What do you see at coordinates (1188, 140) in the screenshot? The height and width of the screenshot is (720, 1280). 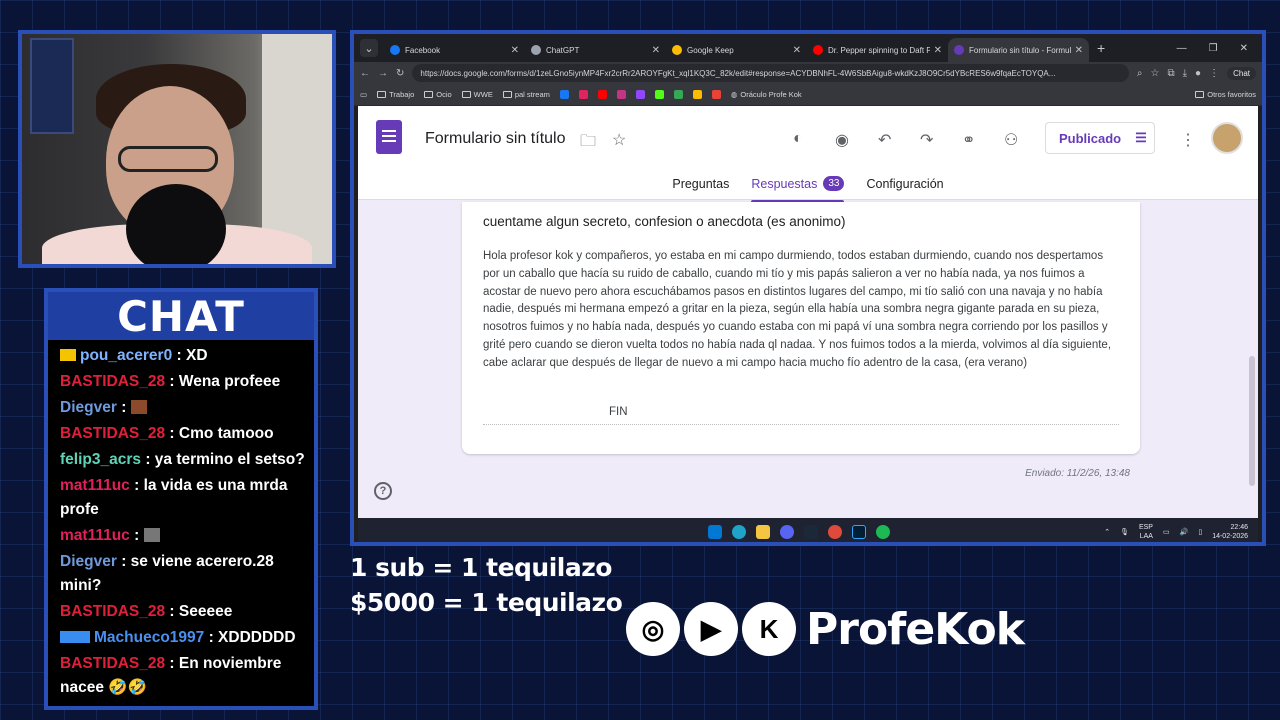 I see `more-options-icon: ⋮` at bounding box center [1188, 140].